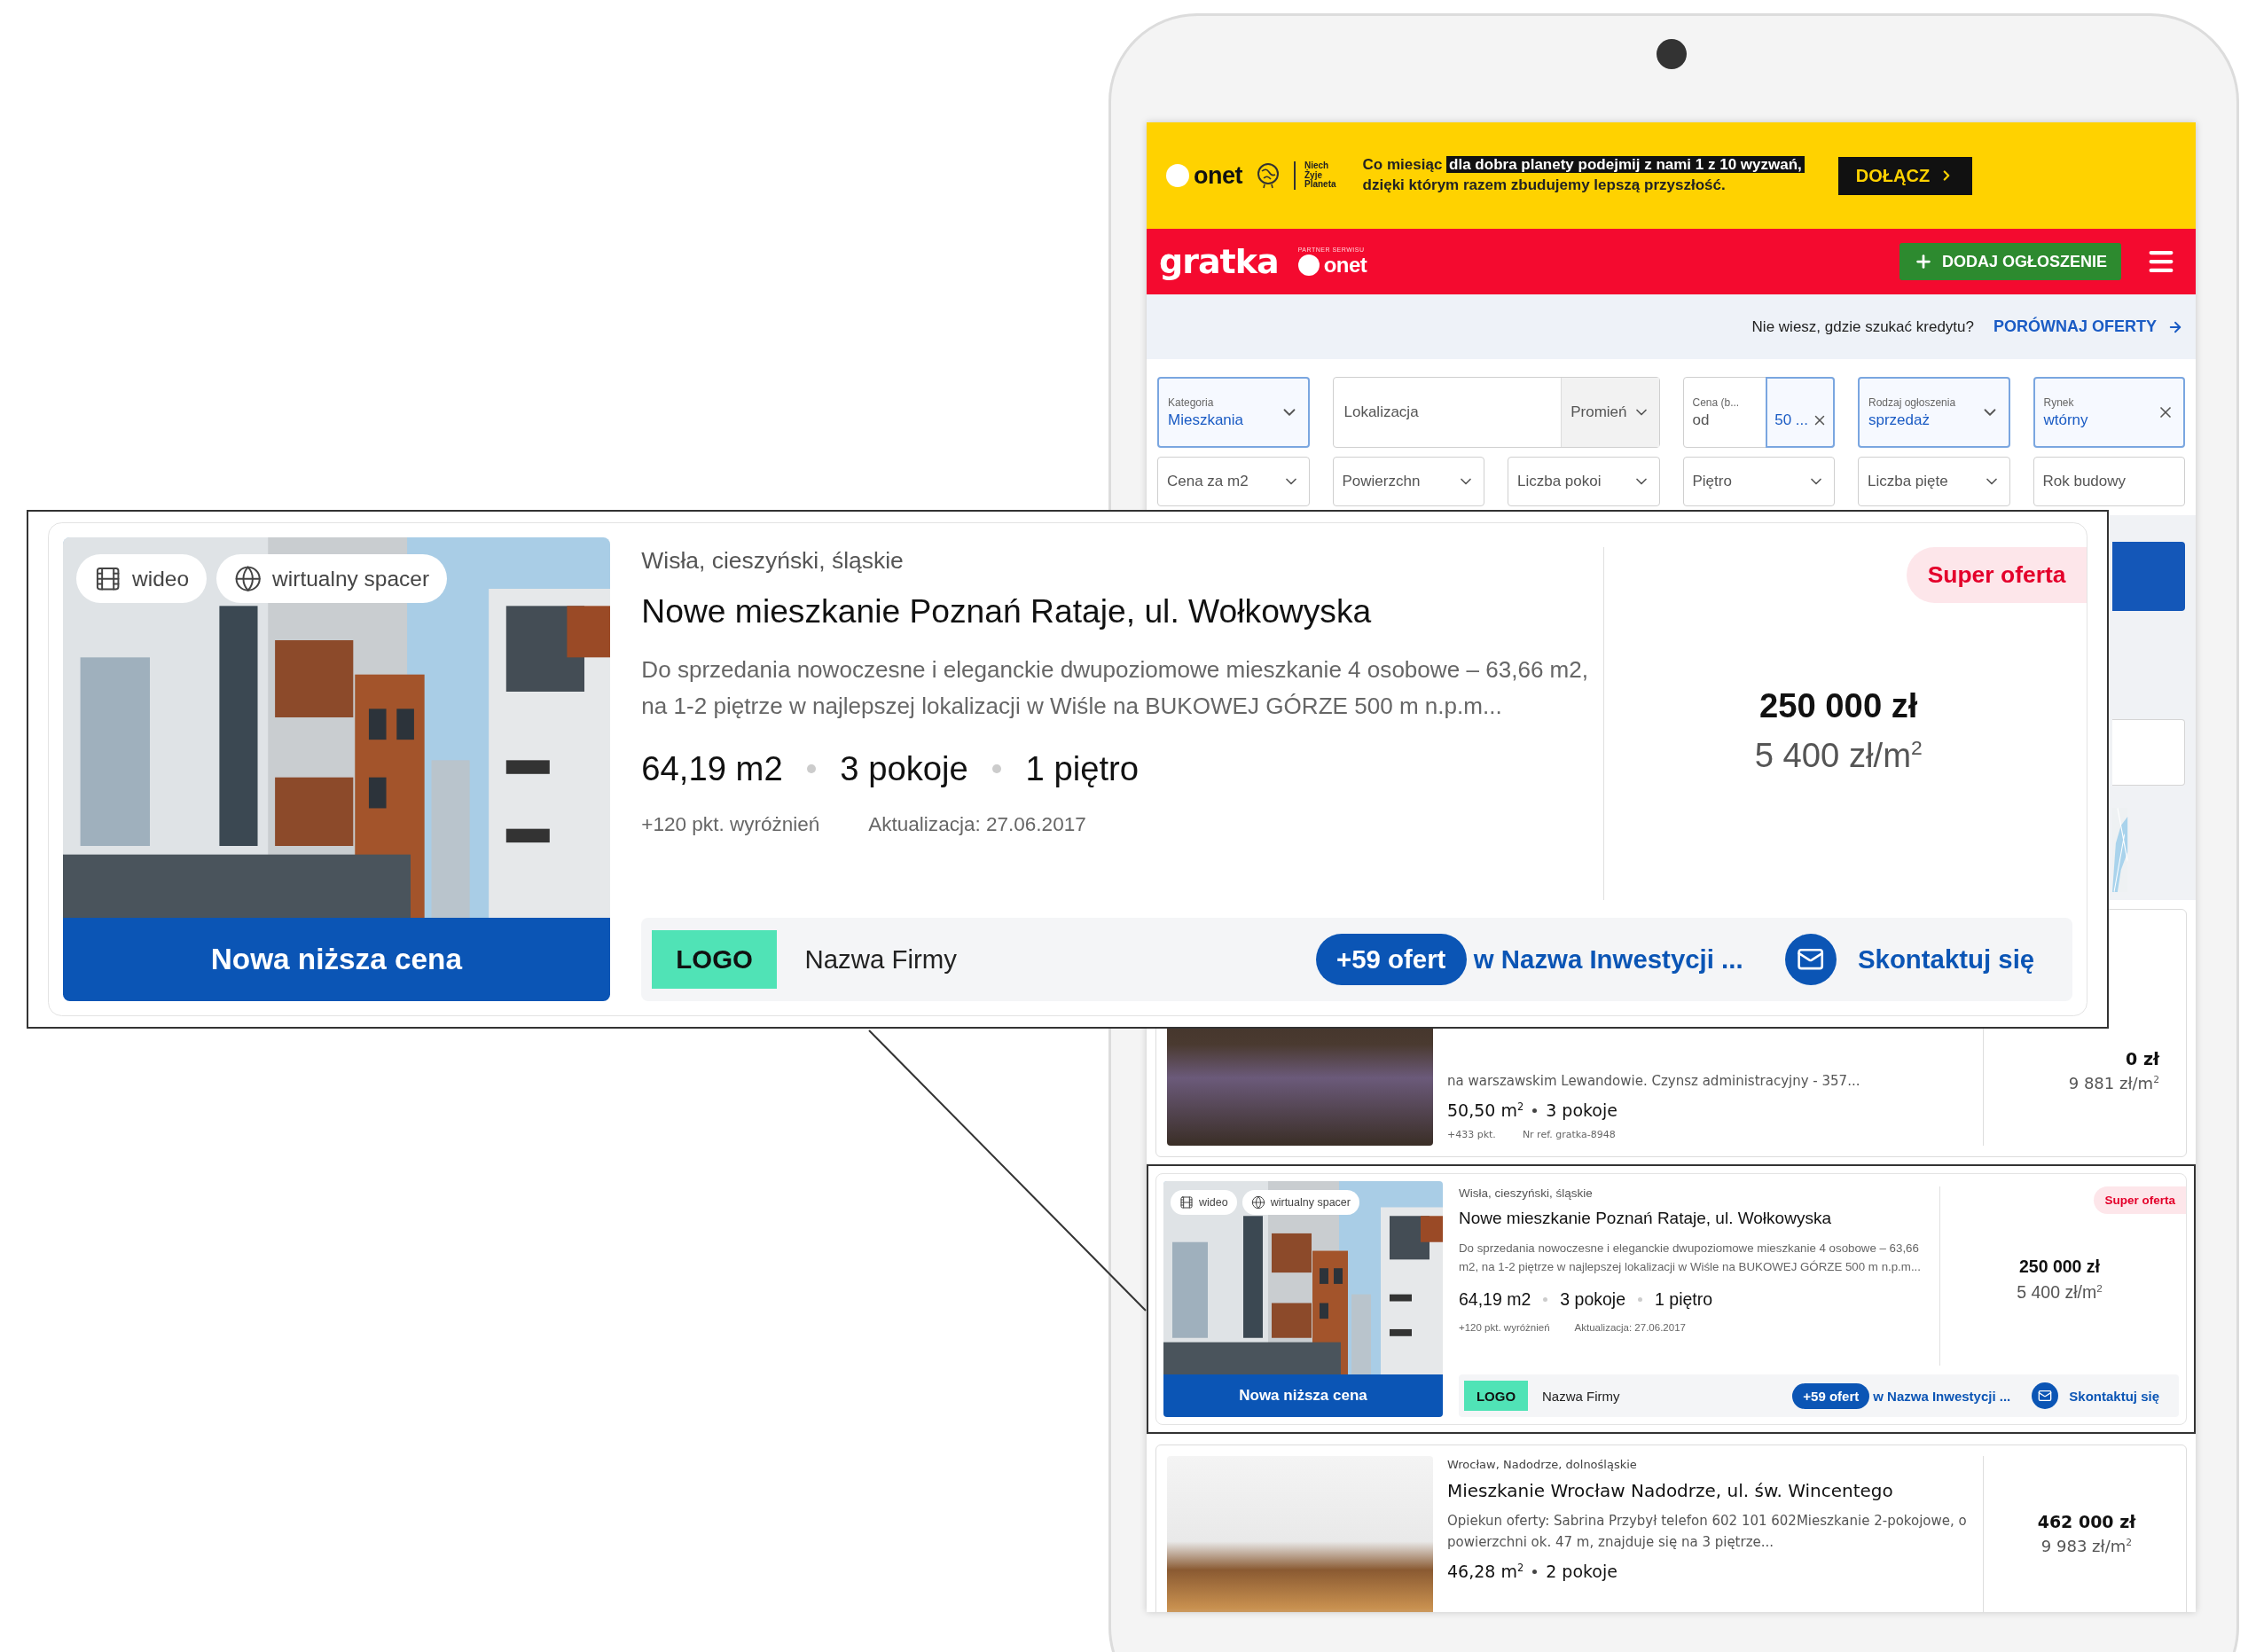 The height and width of the screenshot is (1652, 2248). What do you see at coordinates (1485, 1571) in the screenshot?
I see `listing-area: 46,28 m$^{2}$` at bounding box center [1485, 1571].